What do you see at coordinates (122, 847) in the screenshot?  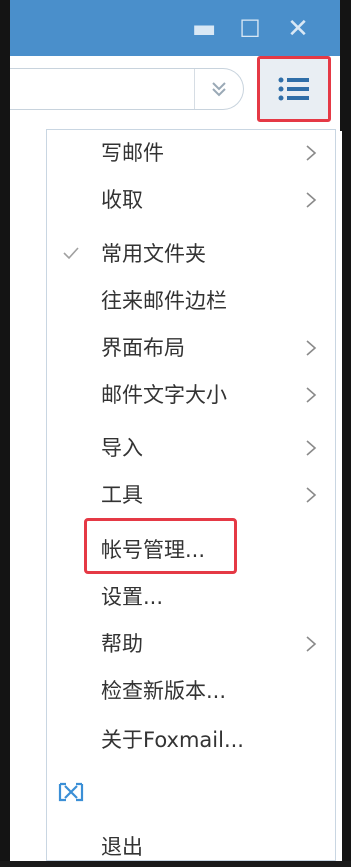 I see `menu-item-label: 退出` at bounding box center [122, 847].